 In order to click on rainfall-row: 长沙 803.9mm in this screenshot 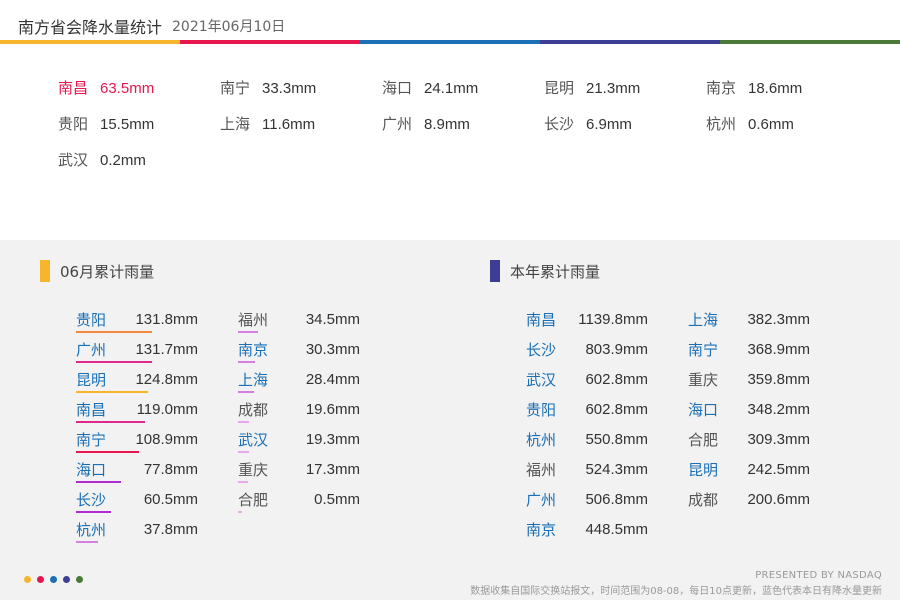, I will do `click(592, 351)`.